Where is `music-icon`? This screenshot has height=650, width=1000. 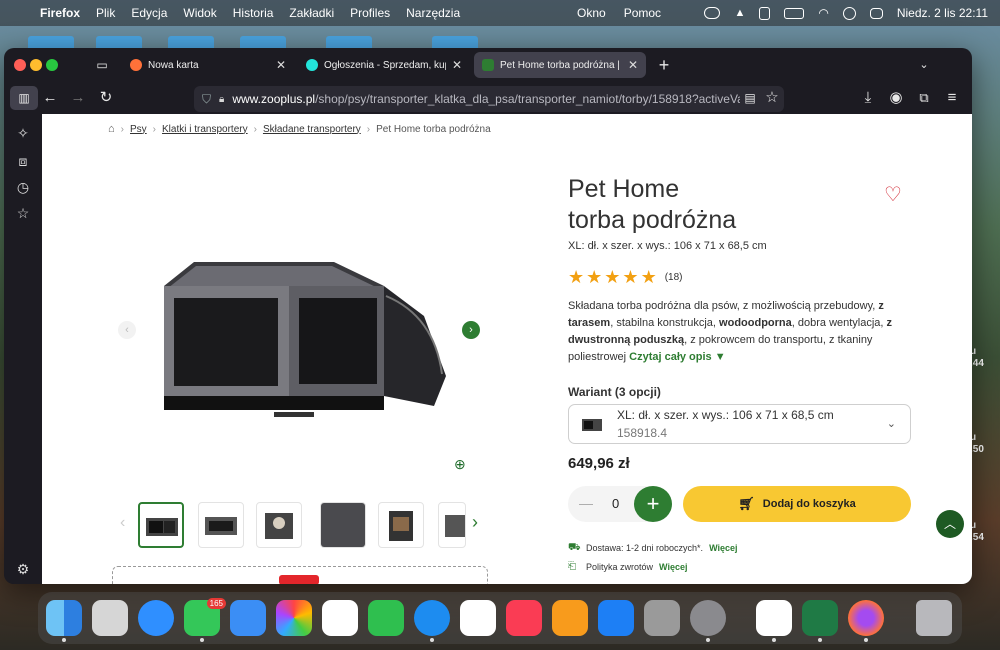 music-icon is located at coordinates (524, 618).